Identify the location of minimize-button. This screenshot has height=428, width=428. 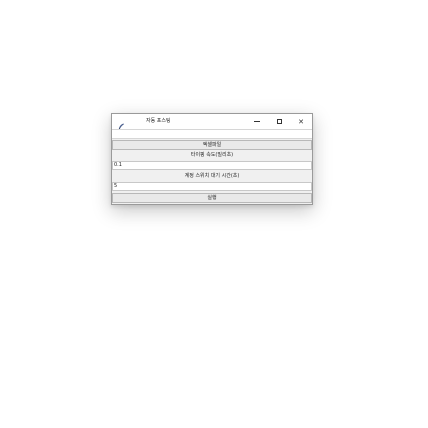
(257, 121).